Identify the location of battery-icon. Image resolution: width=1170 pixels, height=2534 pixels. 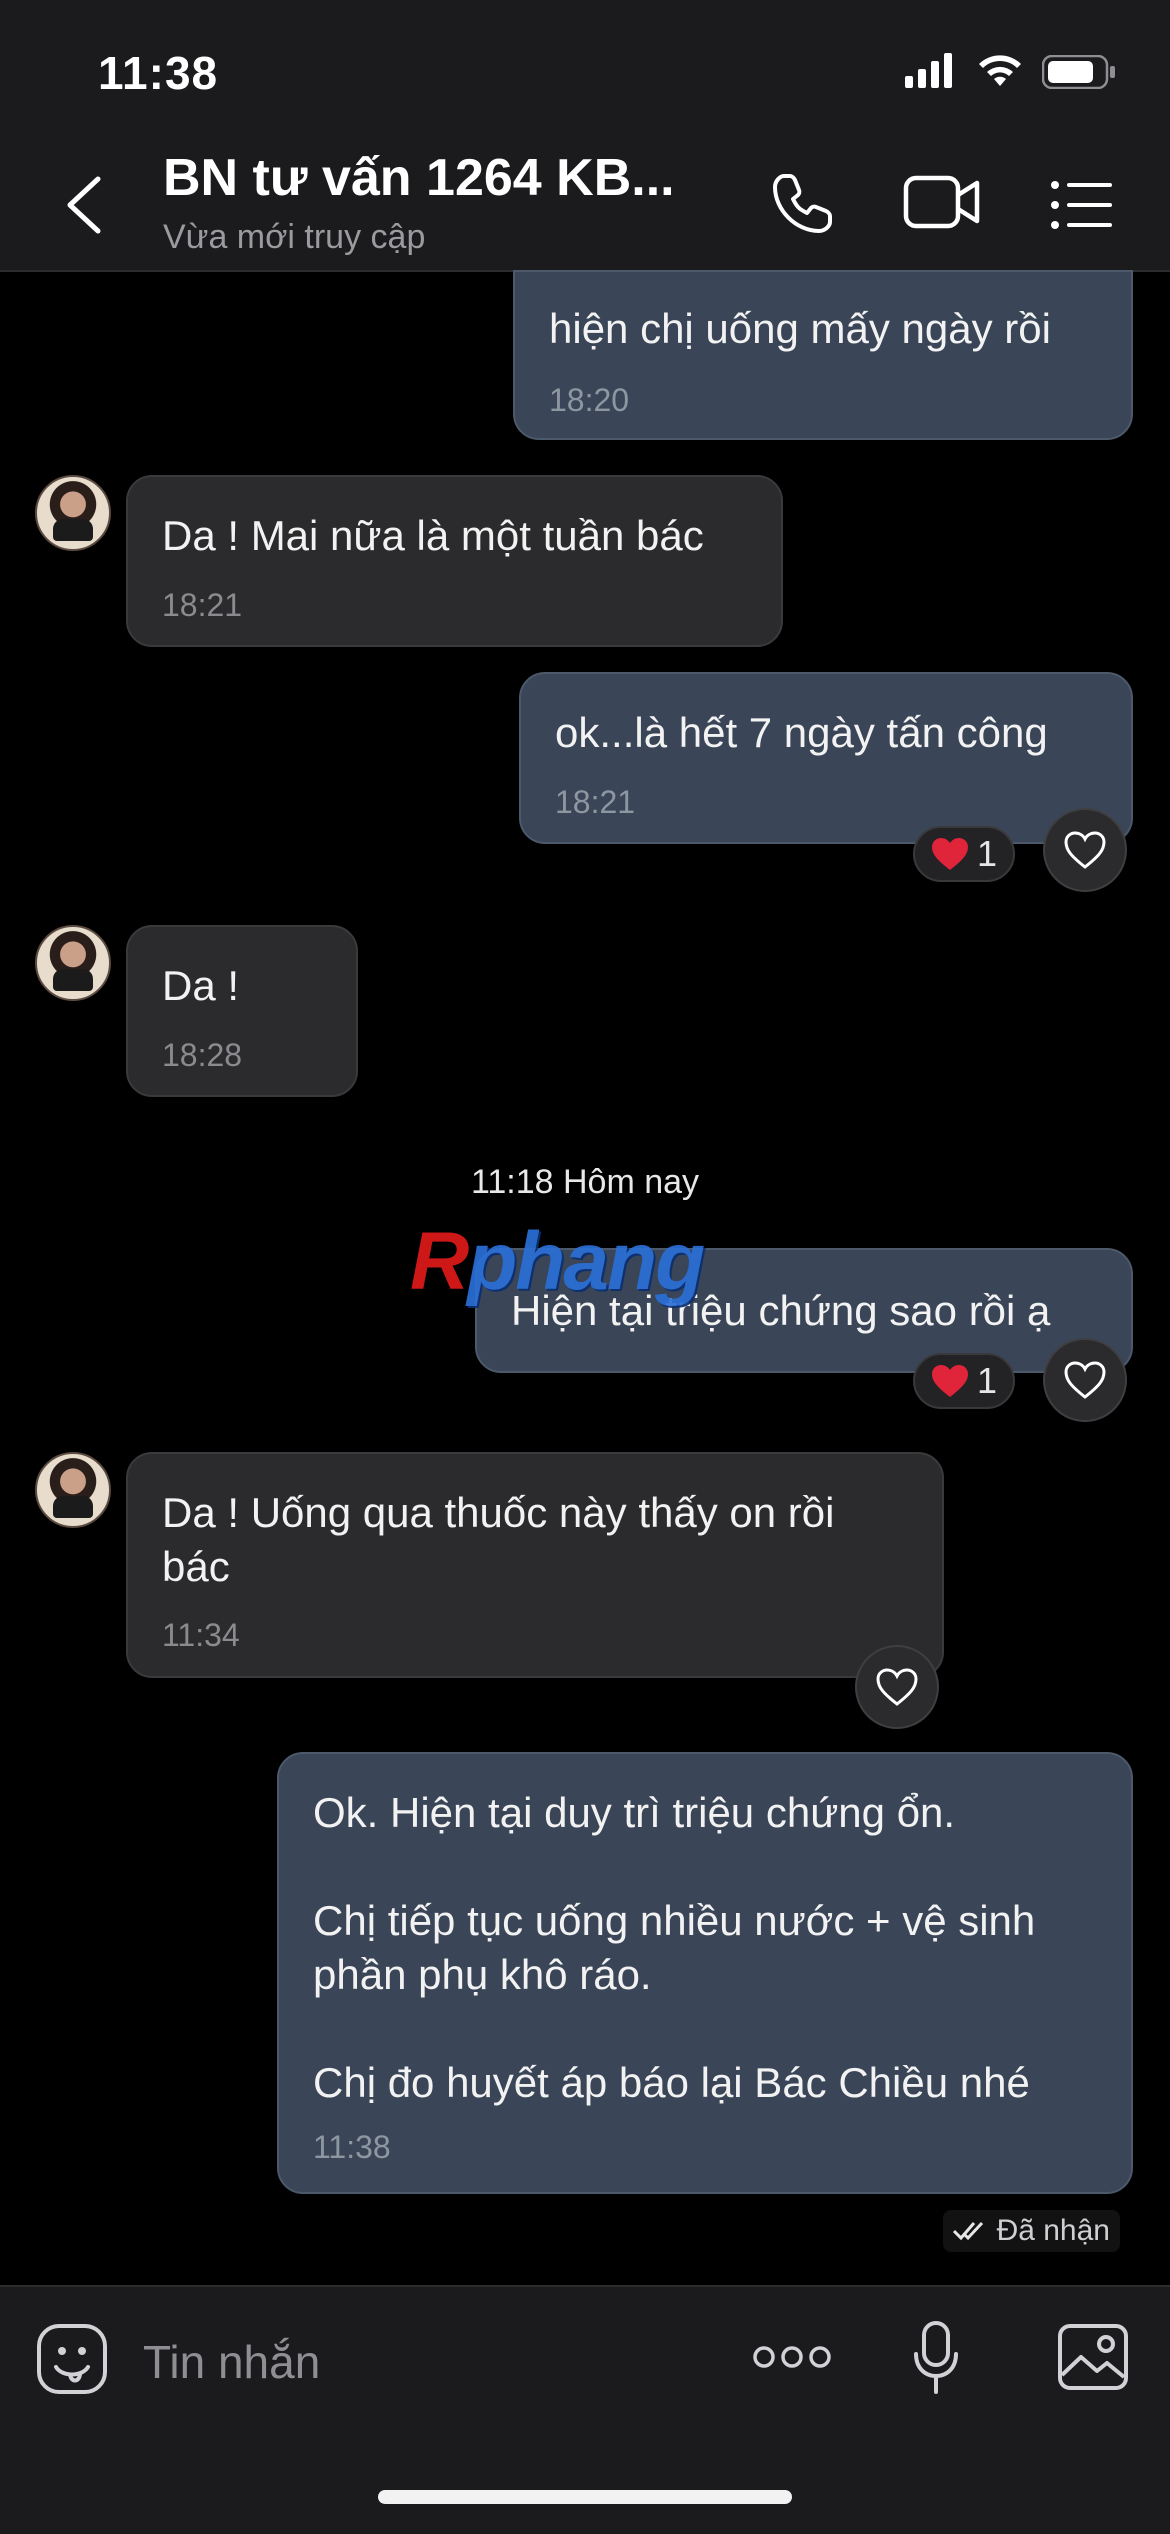
(1078, 72).